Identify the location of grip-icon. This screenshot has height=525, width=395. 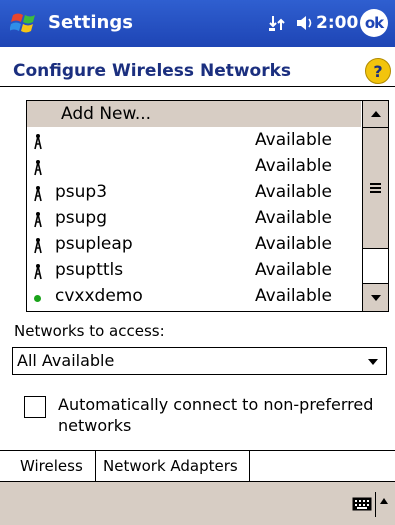
(375, 189).